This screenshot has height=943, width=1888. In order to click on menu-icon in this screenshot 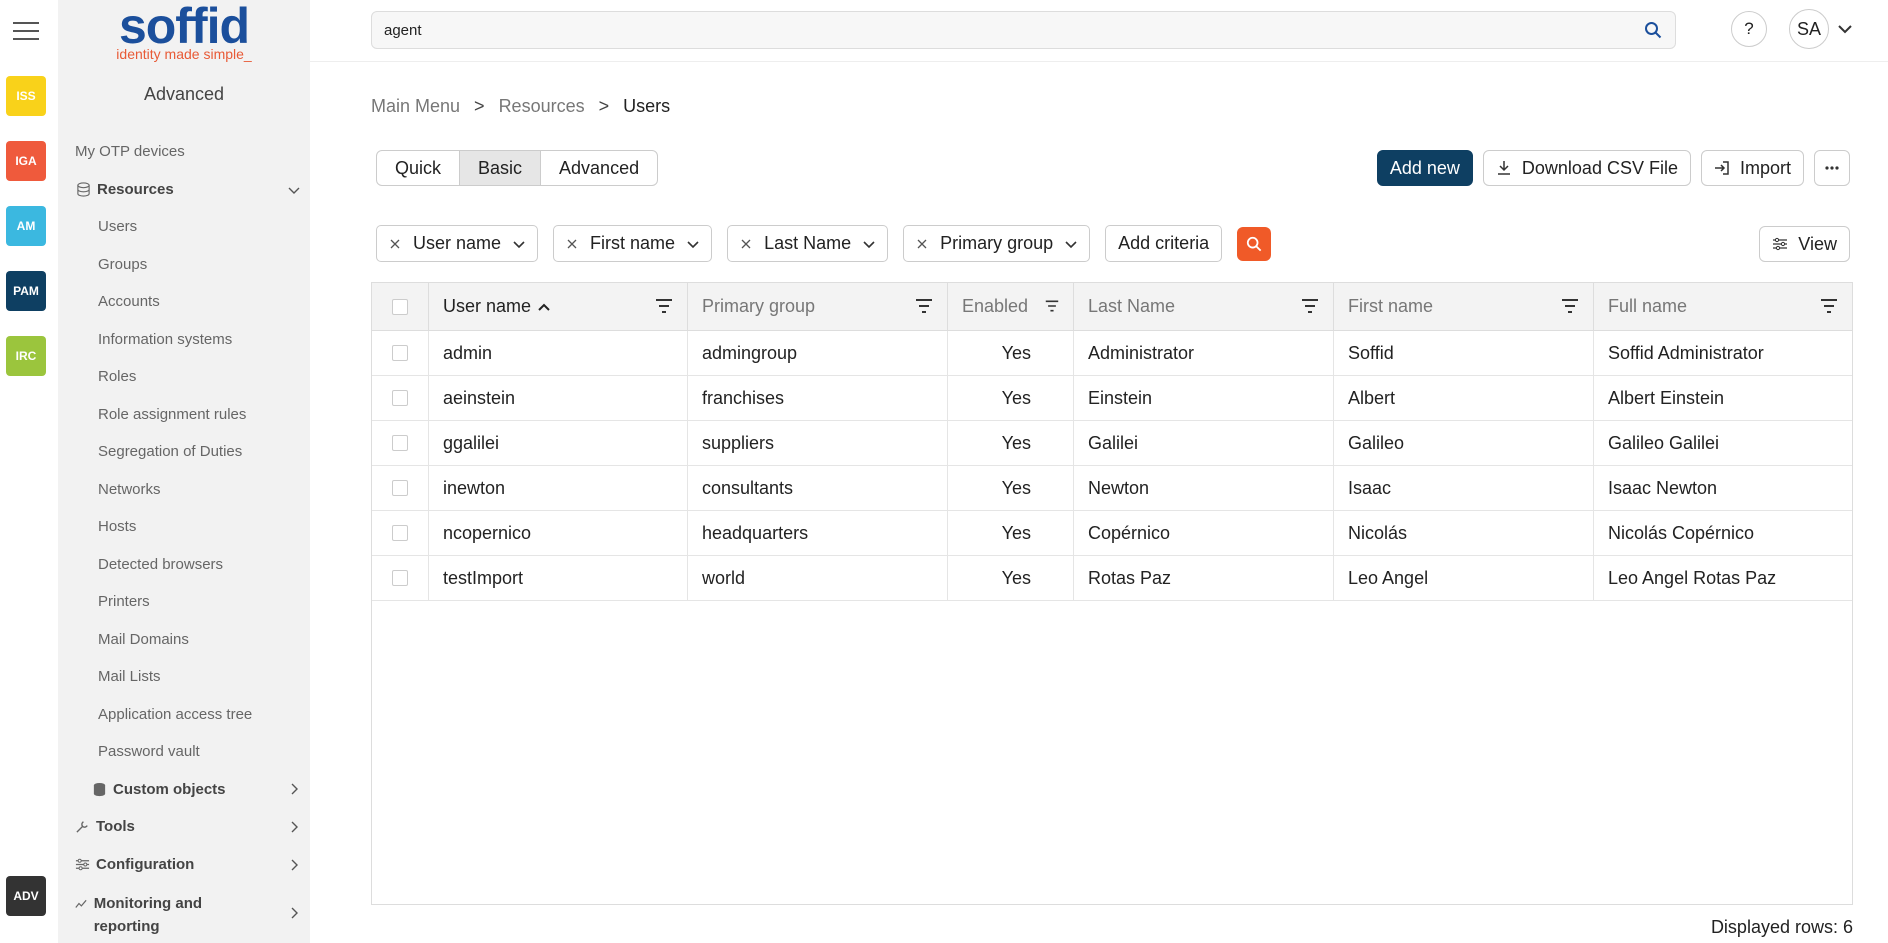, I will do `click(26, 32)`.